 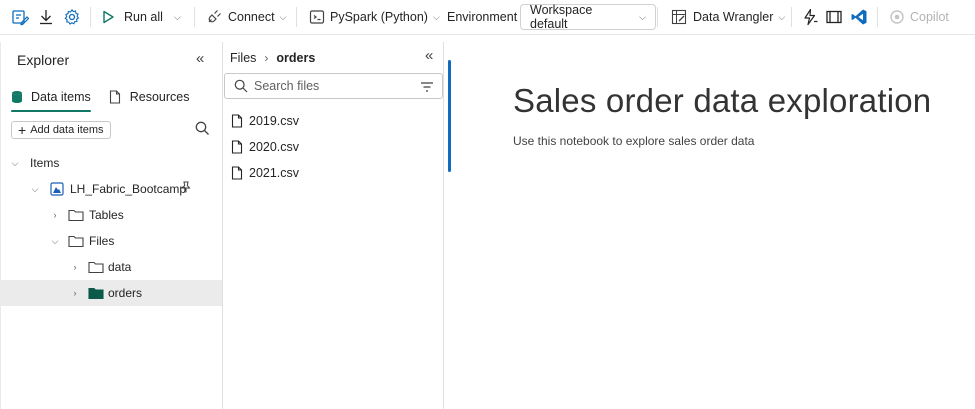 What do you see at coordinates (17, 97) in the screenshot?
I see `database-icon` at bounding box center [17, 97].